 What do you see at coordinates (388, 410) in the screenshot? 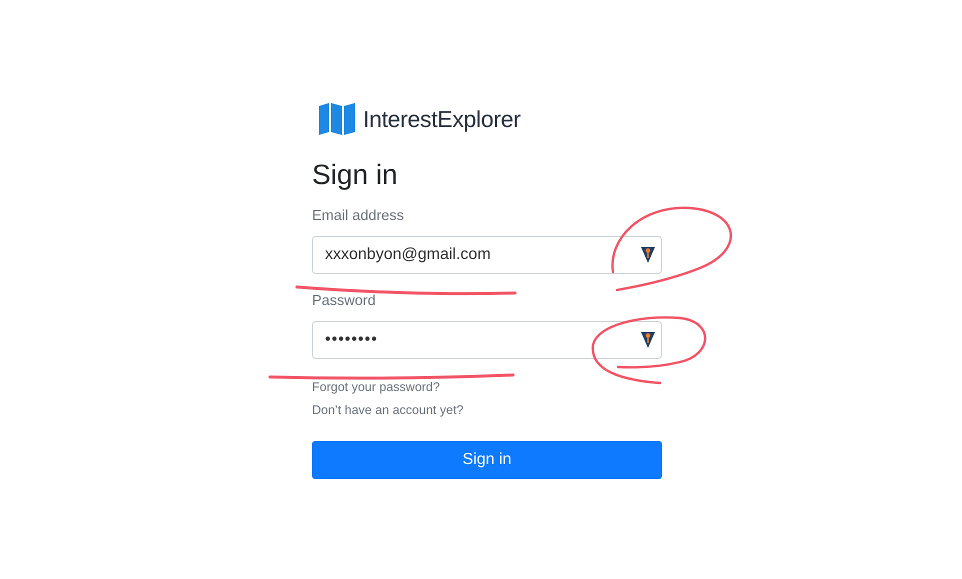
I see `text-link: Don’t have an account yet?` at bounding box center [388, 410].